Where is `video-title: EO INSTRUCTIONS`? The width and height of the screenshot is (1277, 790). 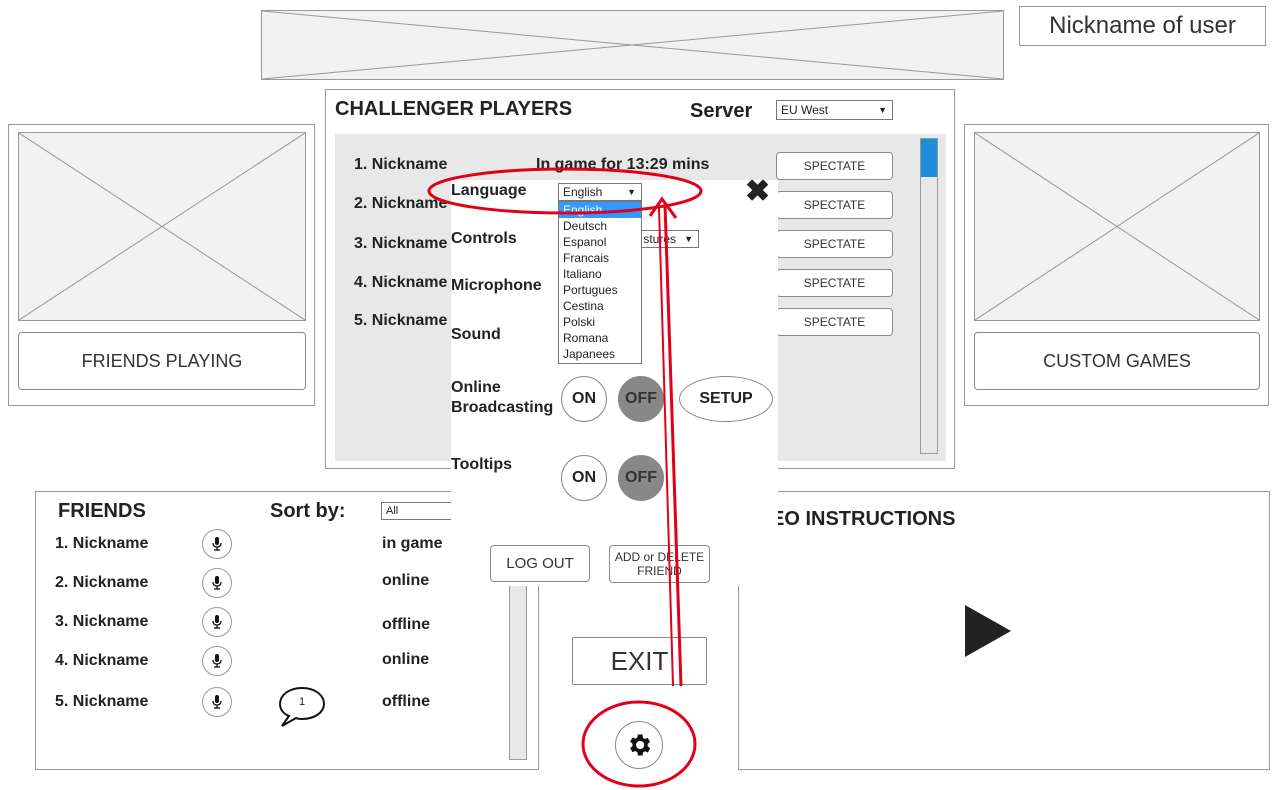 video-title: EO INSTRUCTIONS is located at coordinates (863, 519).